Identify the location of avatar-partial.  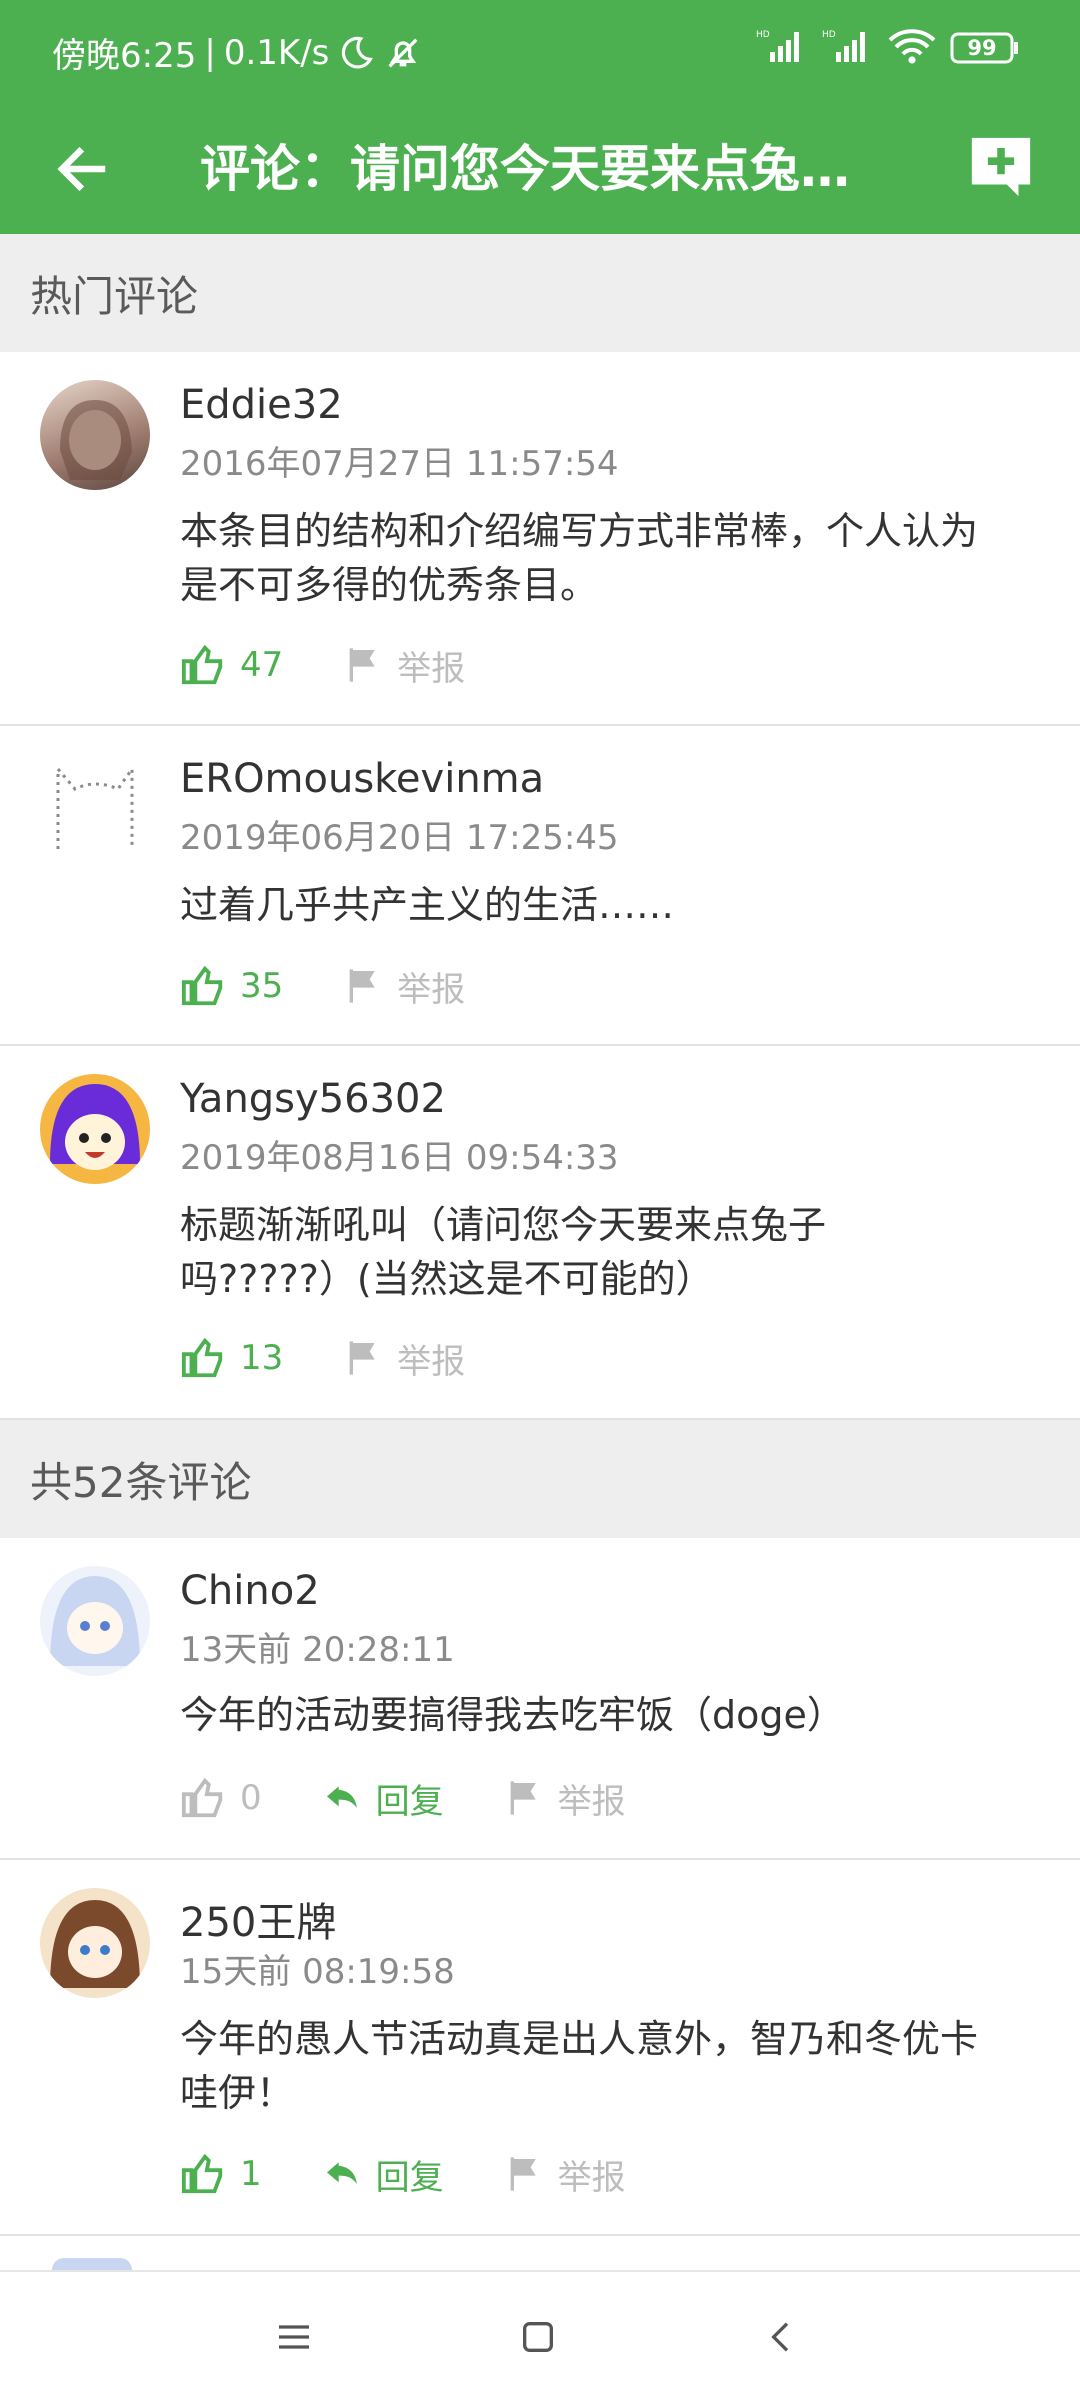
(92, 2264).